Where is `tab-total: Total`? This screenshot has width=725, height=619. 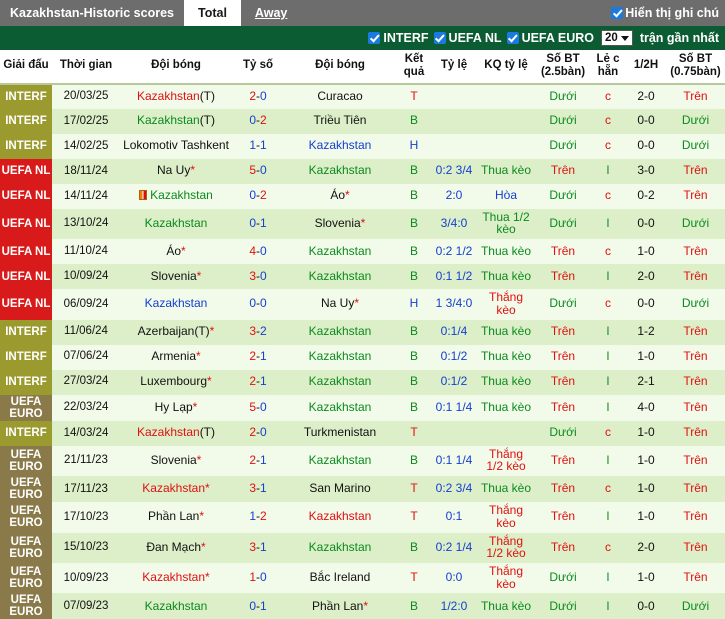 tab-total: Total is located at coordinates (212, 13).